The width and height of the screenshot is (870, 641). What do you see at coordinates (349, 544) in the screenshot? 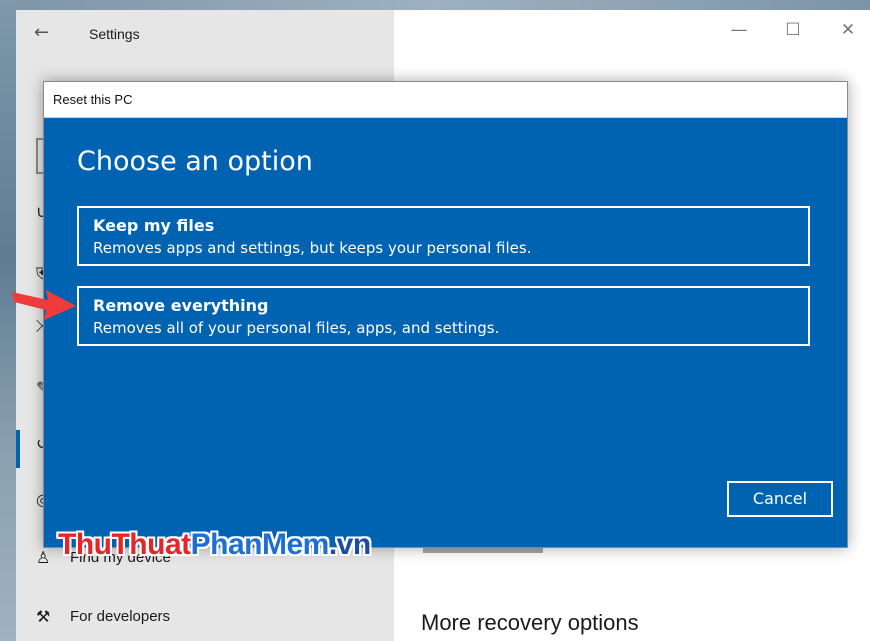
I see `watermark-part-3: .vn` at bounding box center [349, 544].